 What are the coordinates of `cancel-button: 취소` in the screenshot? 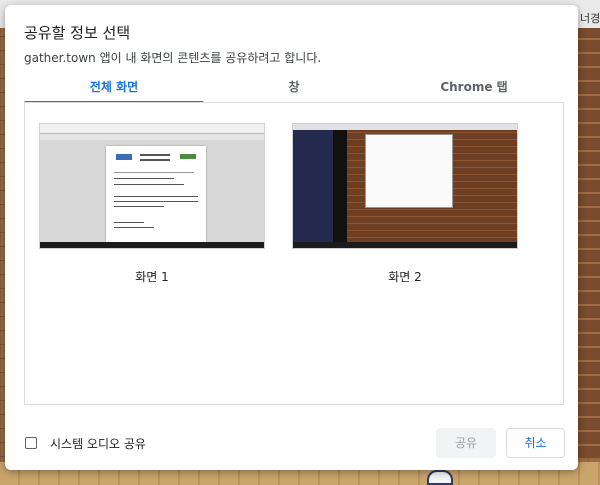 It's located at (535, 443).